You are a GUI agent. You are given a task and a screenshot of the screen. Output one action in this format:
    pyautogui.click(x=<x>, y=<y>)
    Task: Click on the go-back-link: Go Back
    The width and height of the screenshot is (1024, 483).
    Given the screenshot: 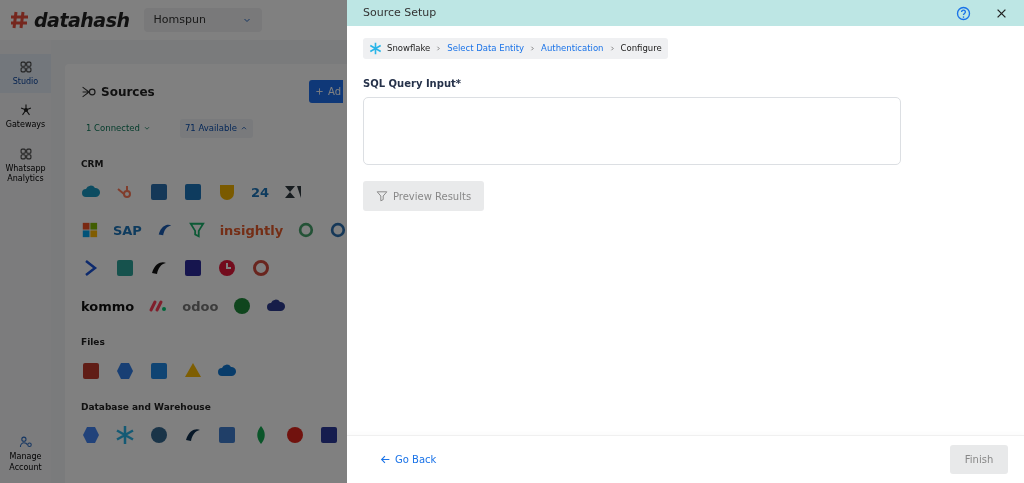 What is the action you would take?
    pyautogui.click(x=408, y=459)
    